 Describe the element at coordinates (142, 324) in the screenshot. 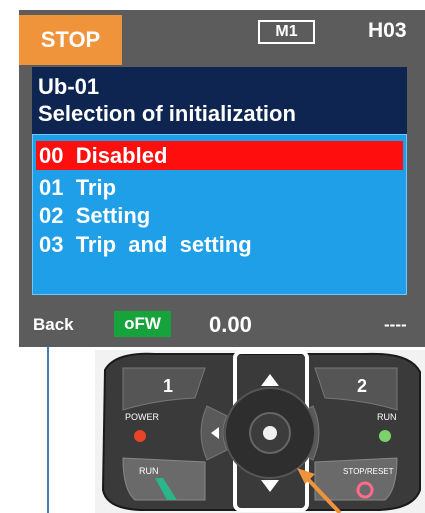

I see `ofw-badge: oFW` at that location.